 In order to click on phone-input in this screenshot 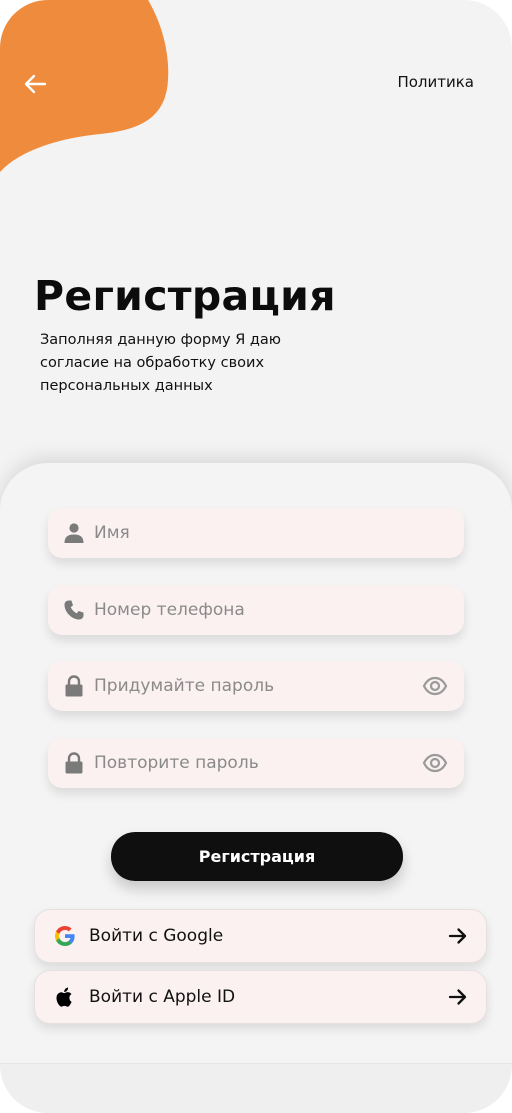, I will do `click(254, 610)`.